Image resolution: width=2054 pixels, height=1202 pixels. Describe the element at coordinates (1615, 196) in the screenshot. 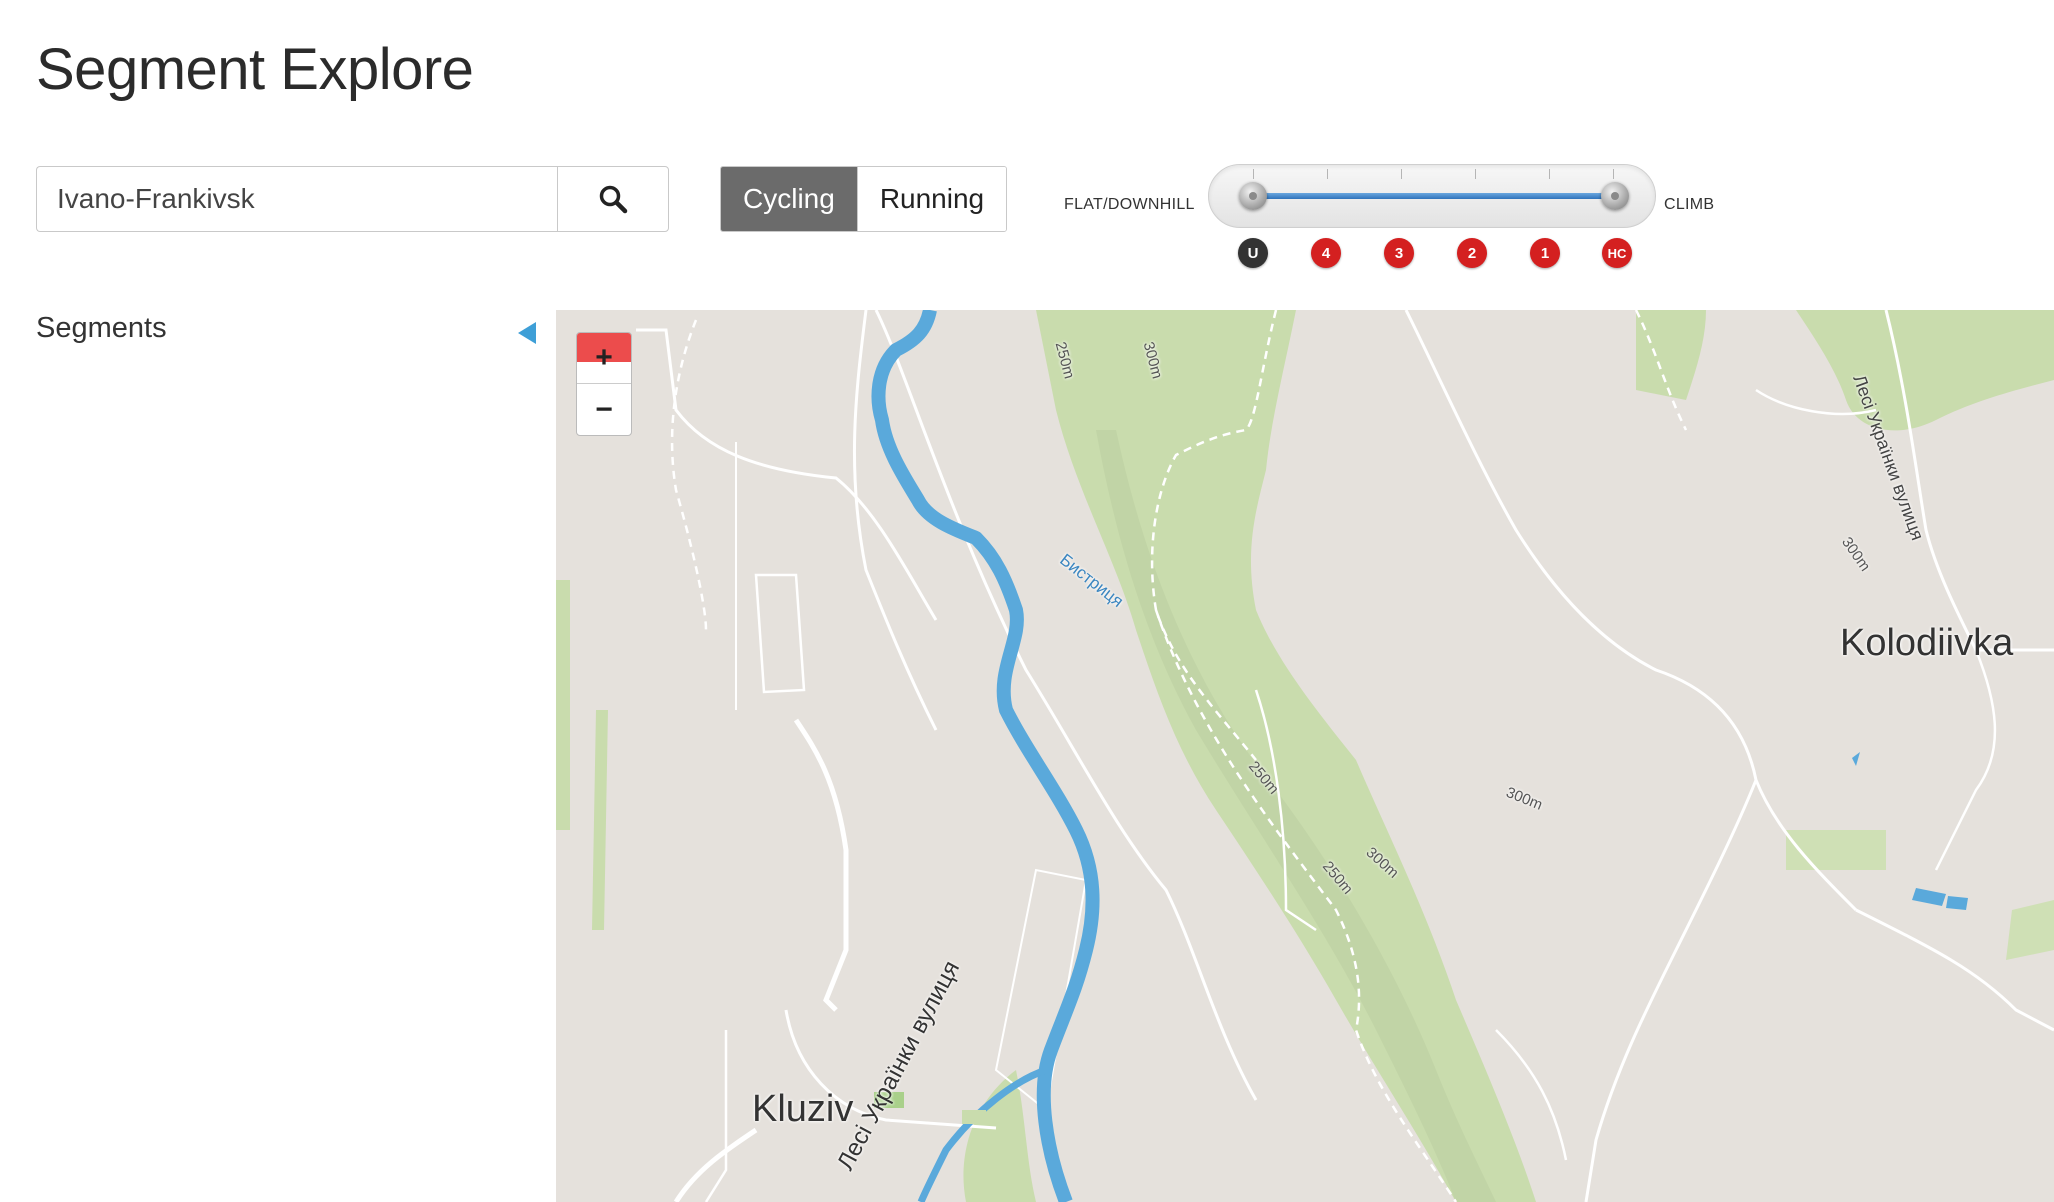

I see `slider-max-handle` at that location.